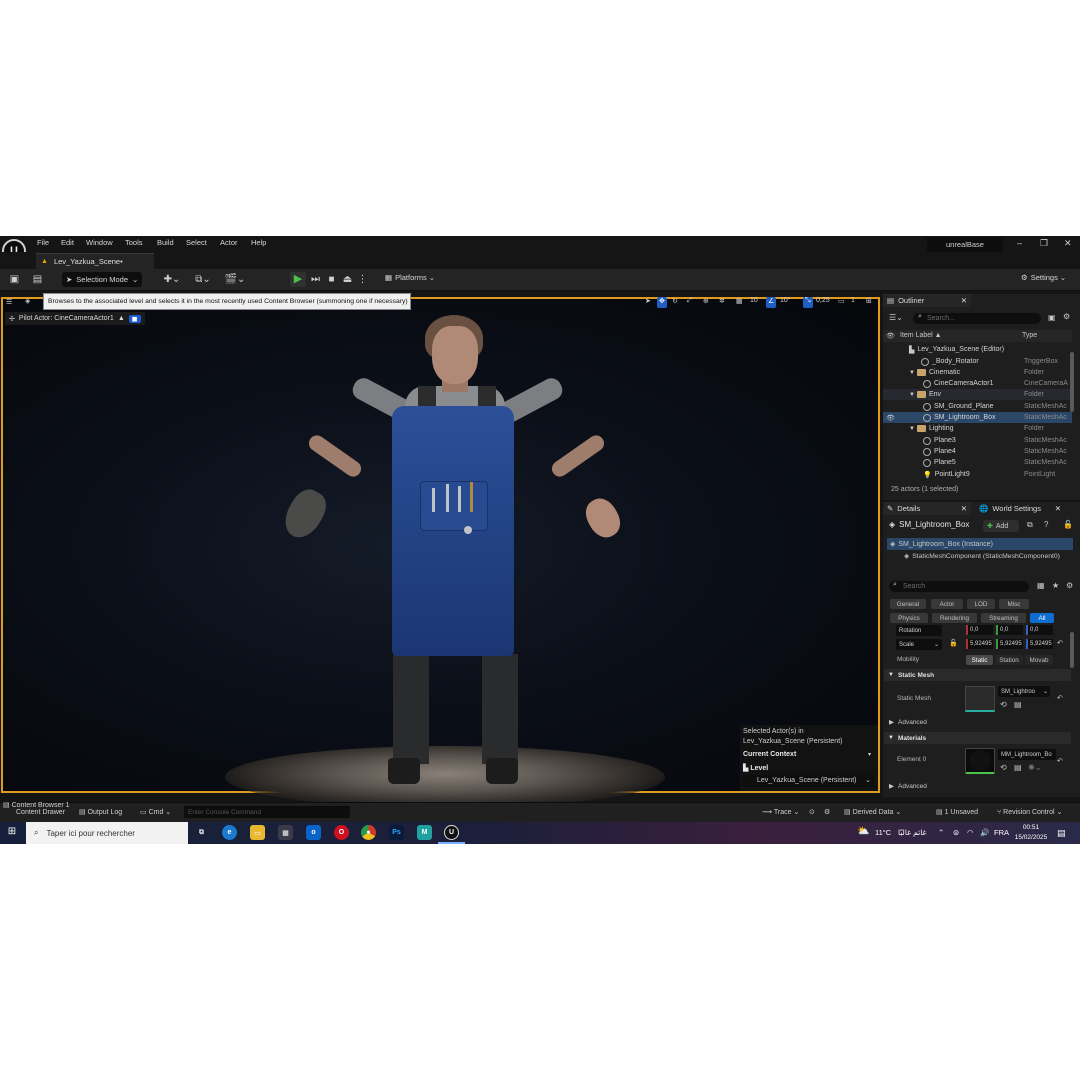  What do you see at coordinates (984, 832) in the screenshot?
I see `volume-icon: 🔊` at bounding box center [984, 832].